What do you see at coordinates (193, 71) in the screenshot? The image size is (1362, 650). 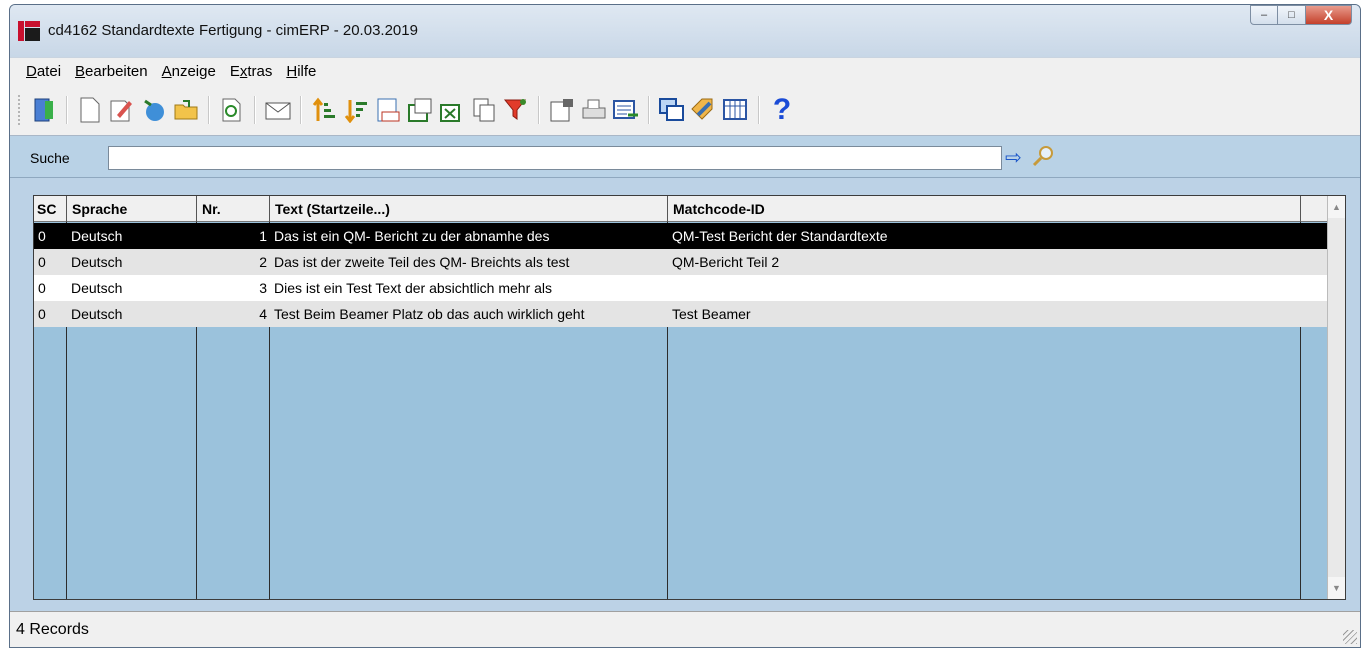 I see `menu-anzeige-label: nzeige` at bounding box center [193, 71].